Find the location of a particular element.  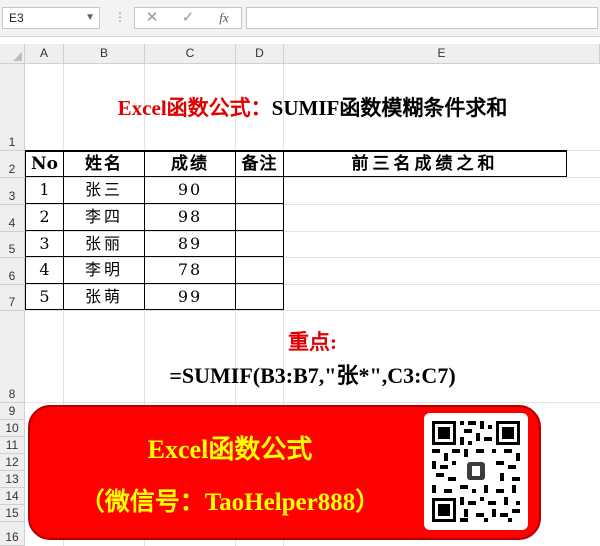

more-options-icon: ⋮ is located at coordinates (120, 17).